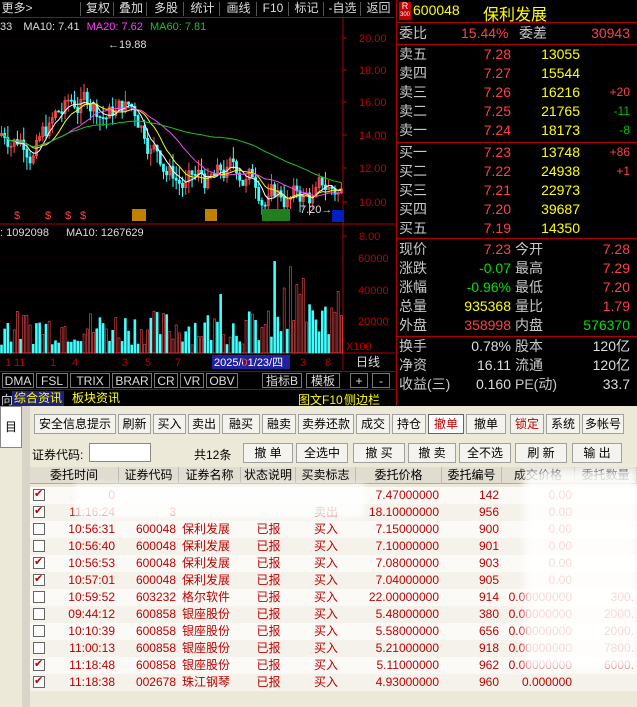 Image resolution: width=637 pixels, height=707 pixels. What do you see at coordinates (166, 380) in the screenshot?
I see `indicator-tab-cr: CR` at bounding box center [166, 380].